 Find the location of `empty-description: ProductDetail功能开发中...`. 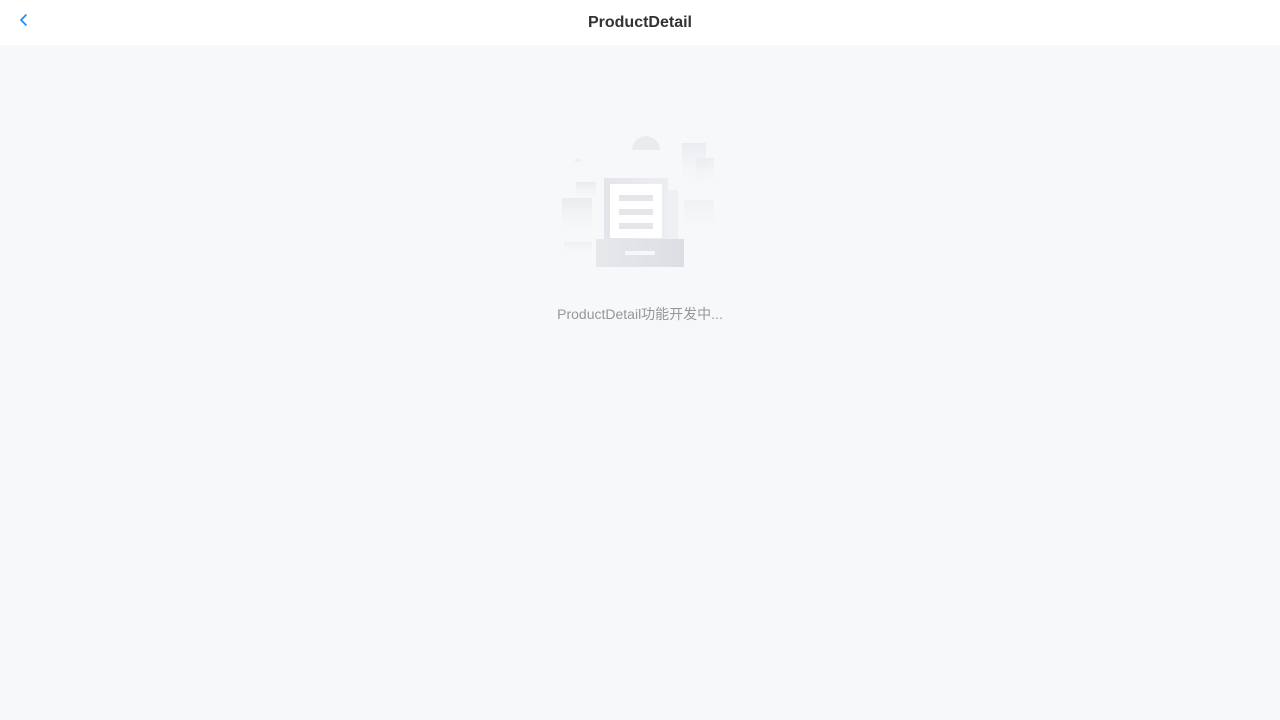

empty-description: ProductDetail功能开发中... is located at coordinates (640, 314).